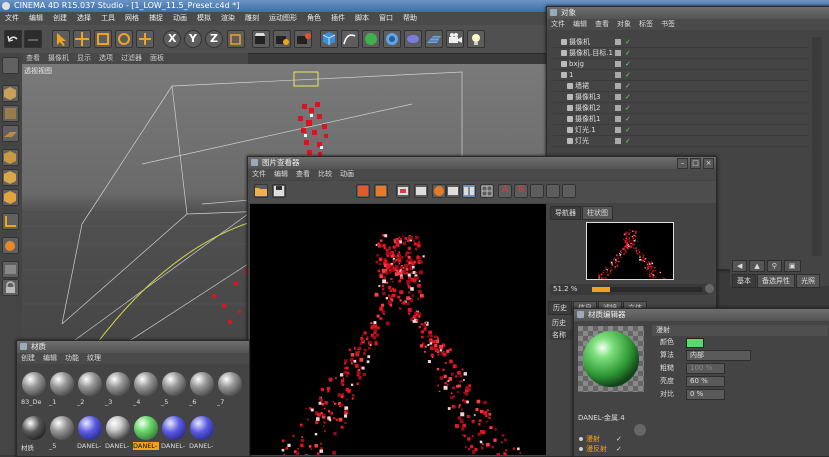  What do you see at coordinates (505, 191) in the screenshot?
I see `ab-compare-a-icon: A` at bounding box center [505, 191].